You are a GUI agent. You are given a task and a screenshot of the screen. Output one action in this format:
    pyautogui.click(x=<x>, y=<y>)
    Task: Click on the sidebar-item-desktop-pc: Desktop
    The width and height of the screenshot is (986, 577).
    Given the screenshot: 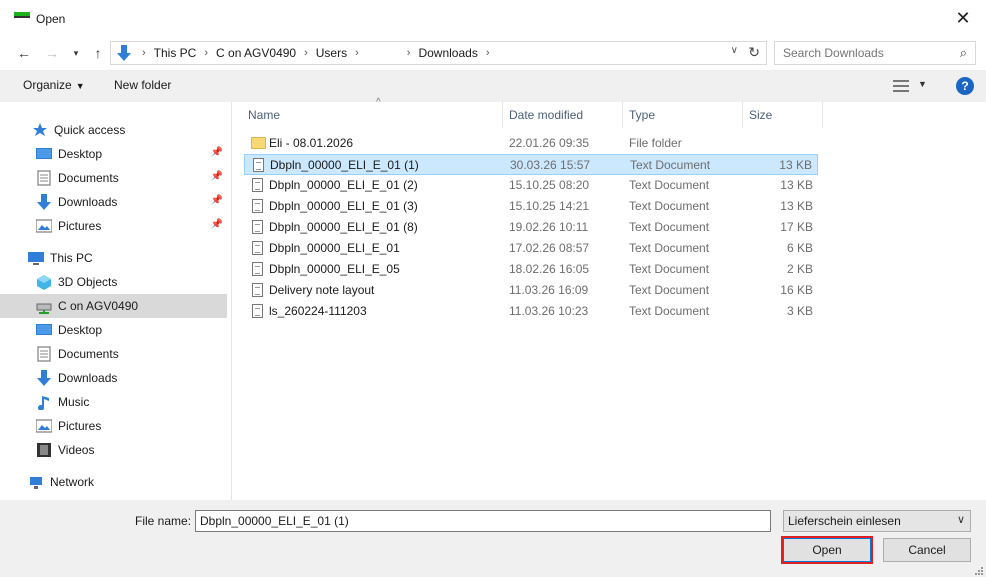 What is the action you would take?
    pyautogui.click(x=113, y=330)
    